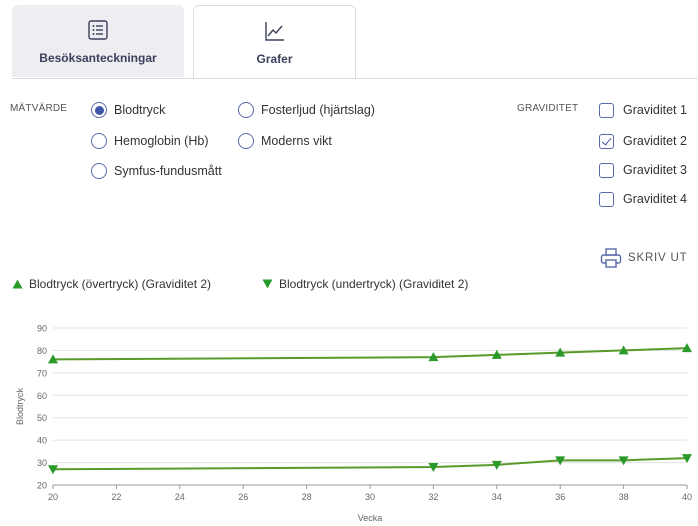 This screenshot has width=698, height=526. What do you see at coordinates (98, 30) in the screenshot?
I see `list-icon` at bounding box center [98, 30].